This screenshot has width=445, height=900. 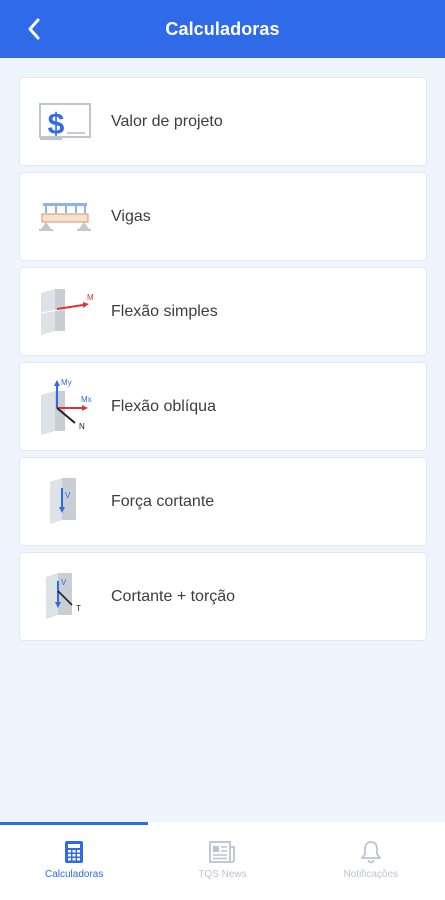 What do you see at coordinates (65, 311) in the screenshot?
I see `simple-bending-icon: M` at bounding box center [65, 311].